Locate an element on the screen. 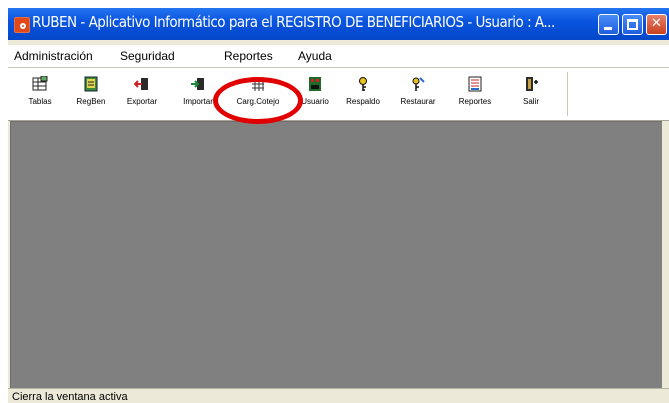 The image size is (669, 403). toolbar-button-salir: Salir is located at coordinates (531, 91).